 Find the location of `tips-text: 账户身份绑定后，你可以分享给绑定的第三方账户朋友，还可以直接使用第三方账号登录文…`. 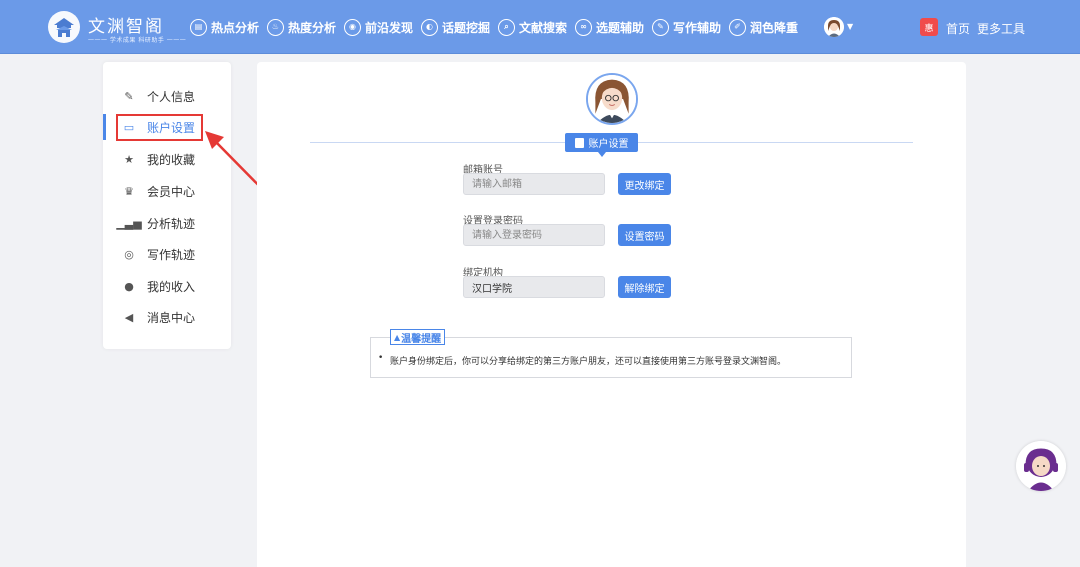

tips-text: 账户身份绑定后，你可以分享给绑定的第三方账户朋友，还可以直接使用第三方账号登录文… is located at coordinates (582, 360).